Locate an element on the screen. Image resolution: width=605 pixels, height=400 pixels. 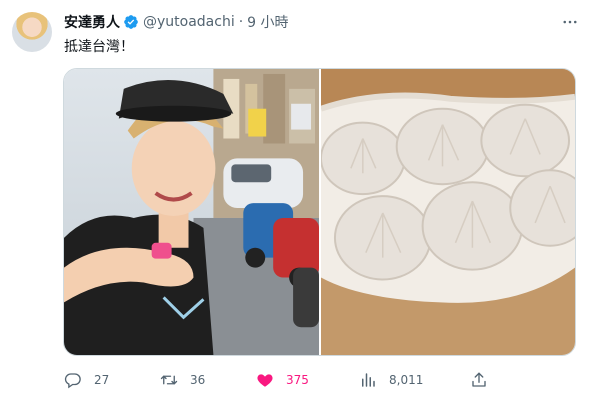
tweet-text: 抵達台灣！ is located at coordinates (99, 47).